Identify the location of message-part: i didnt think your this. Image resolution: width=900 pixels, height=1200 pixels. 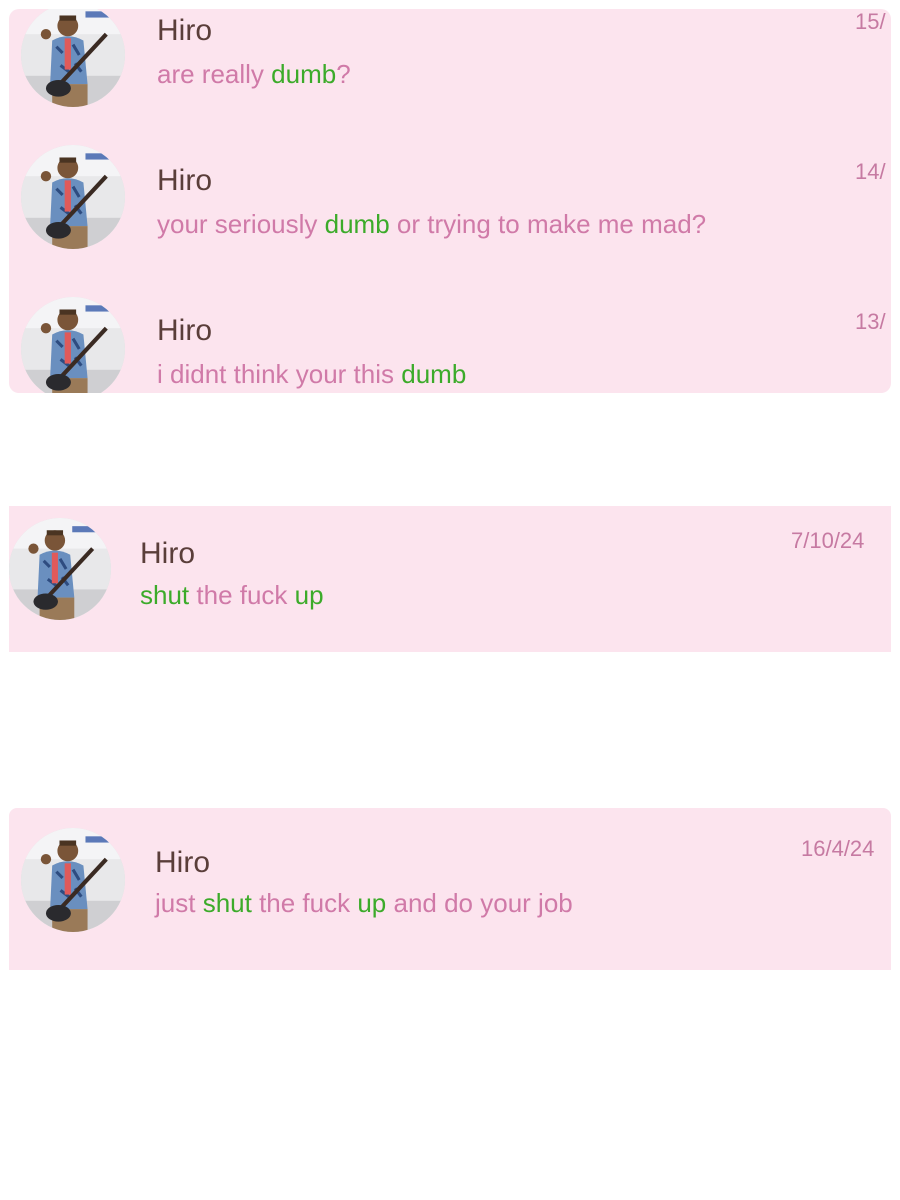
(279, 374).